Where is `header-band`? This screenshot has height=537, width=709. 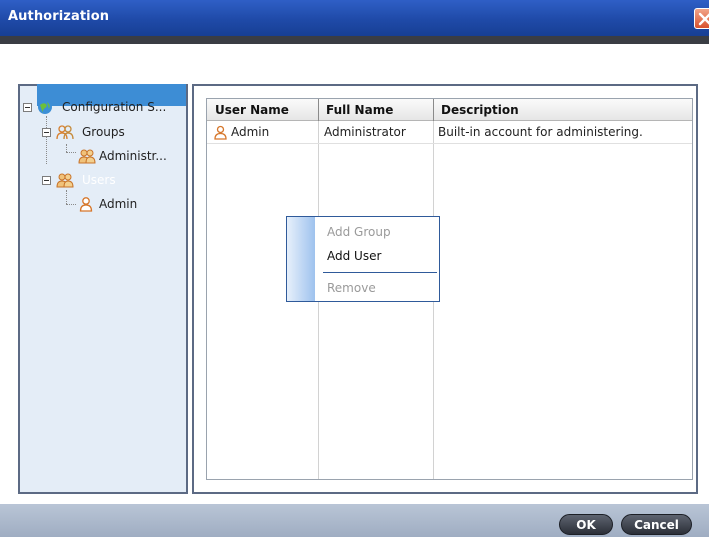
header-band is located at coordinates (354, 40).